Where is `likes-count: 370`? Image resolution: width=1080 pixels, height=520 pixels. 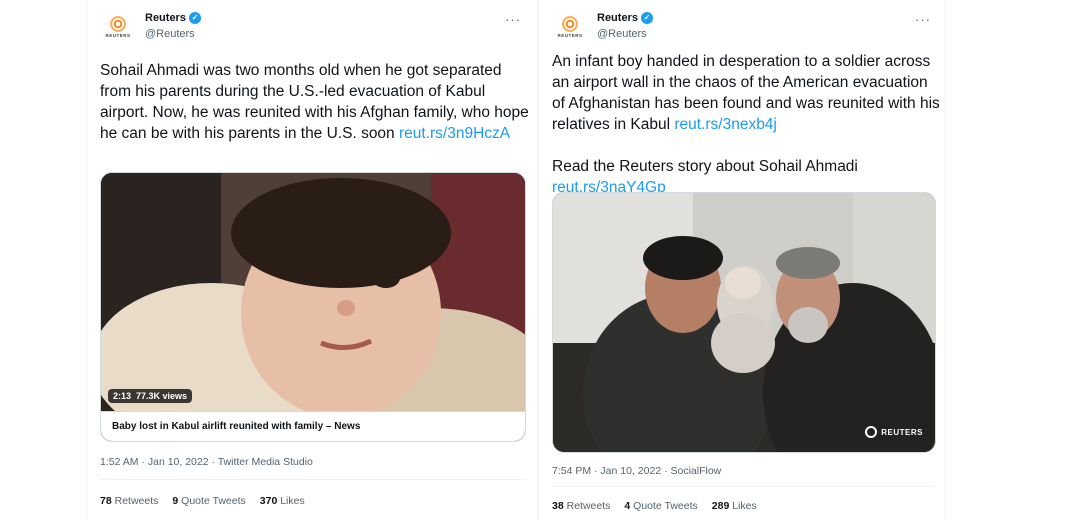 likes-count: 370 is located at coordinates (268, 501).